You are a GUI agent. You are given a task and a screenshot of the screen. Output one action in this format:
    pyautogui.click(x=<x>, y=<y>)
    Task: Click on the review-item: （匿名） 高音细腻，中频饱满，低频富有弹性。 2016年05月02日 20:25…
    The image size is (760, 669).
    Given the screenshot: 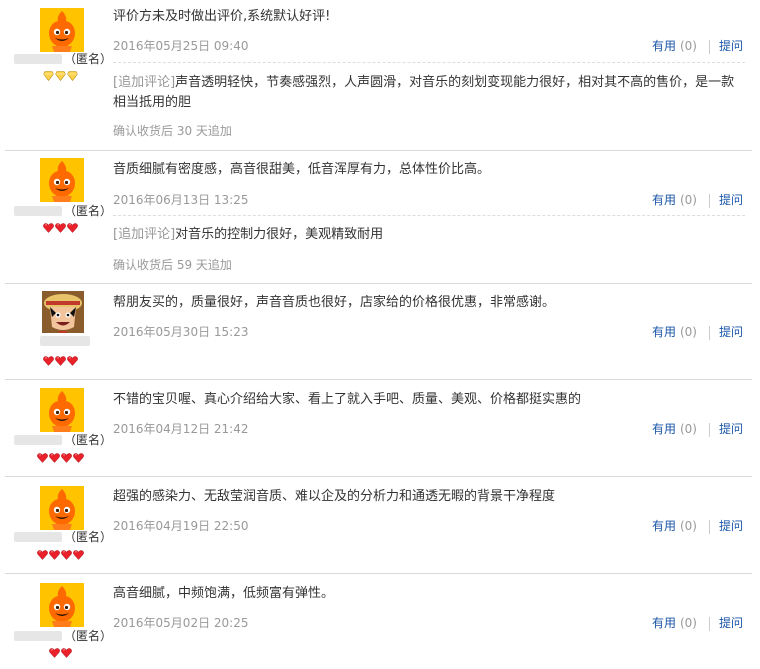 What is the action you would take?
    pyautogui.click(x=380, y=621)
    